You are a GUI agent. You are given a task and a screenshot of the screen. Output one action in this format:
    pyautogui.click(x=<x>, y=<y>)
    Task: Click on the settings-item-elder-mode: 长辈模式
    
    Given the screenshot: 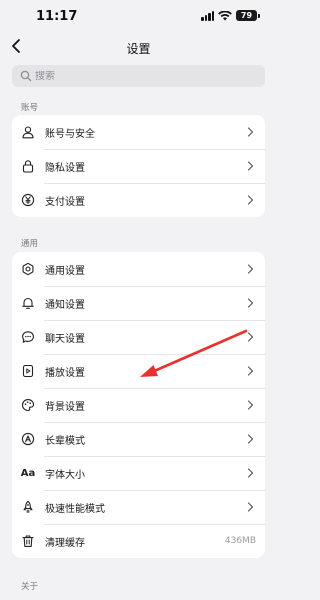 What is the action you would take?
    pyautogui.click(x=138, y=439)
    